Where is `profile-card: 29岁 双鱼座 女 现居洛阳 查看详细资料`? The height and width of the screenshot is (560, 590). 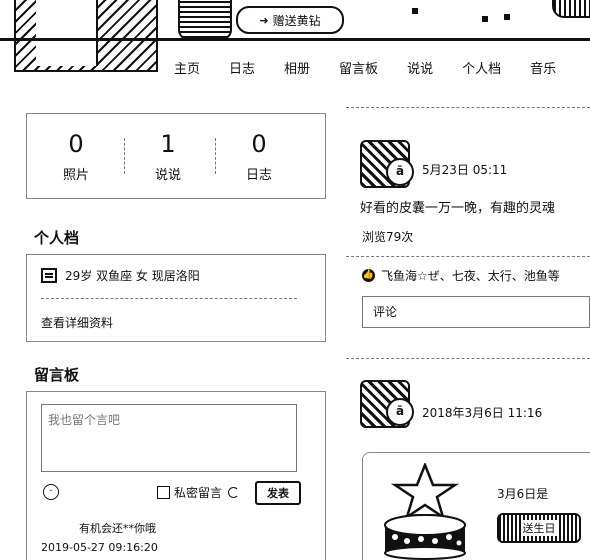
profile-card: 29岁 双鱼座 女 现居洛阳 查看详细资料 is located at coordinates (176, 298).